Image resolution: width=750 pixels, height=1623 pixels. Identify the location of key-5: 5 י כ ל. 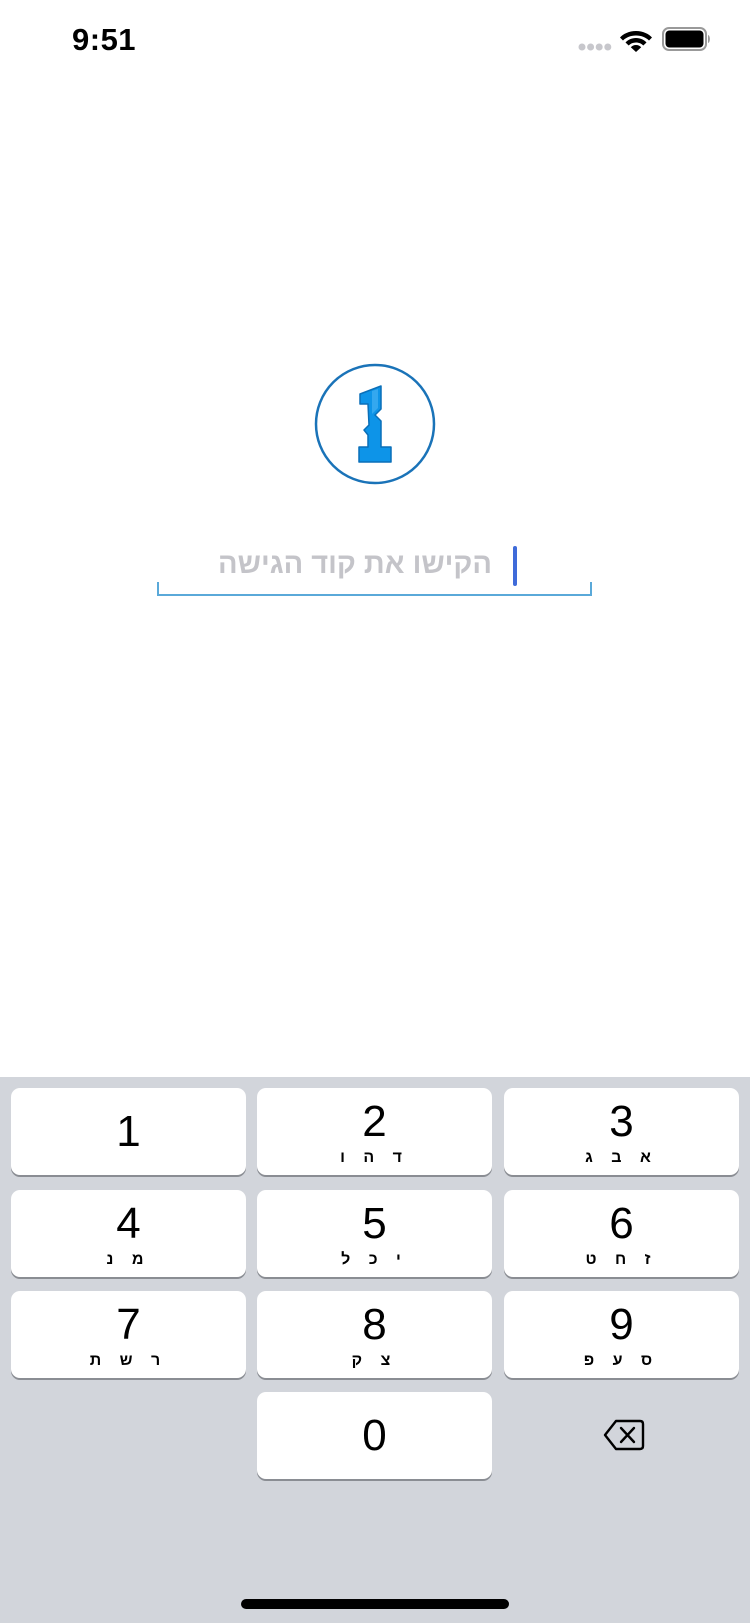
(374, 1233).